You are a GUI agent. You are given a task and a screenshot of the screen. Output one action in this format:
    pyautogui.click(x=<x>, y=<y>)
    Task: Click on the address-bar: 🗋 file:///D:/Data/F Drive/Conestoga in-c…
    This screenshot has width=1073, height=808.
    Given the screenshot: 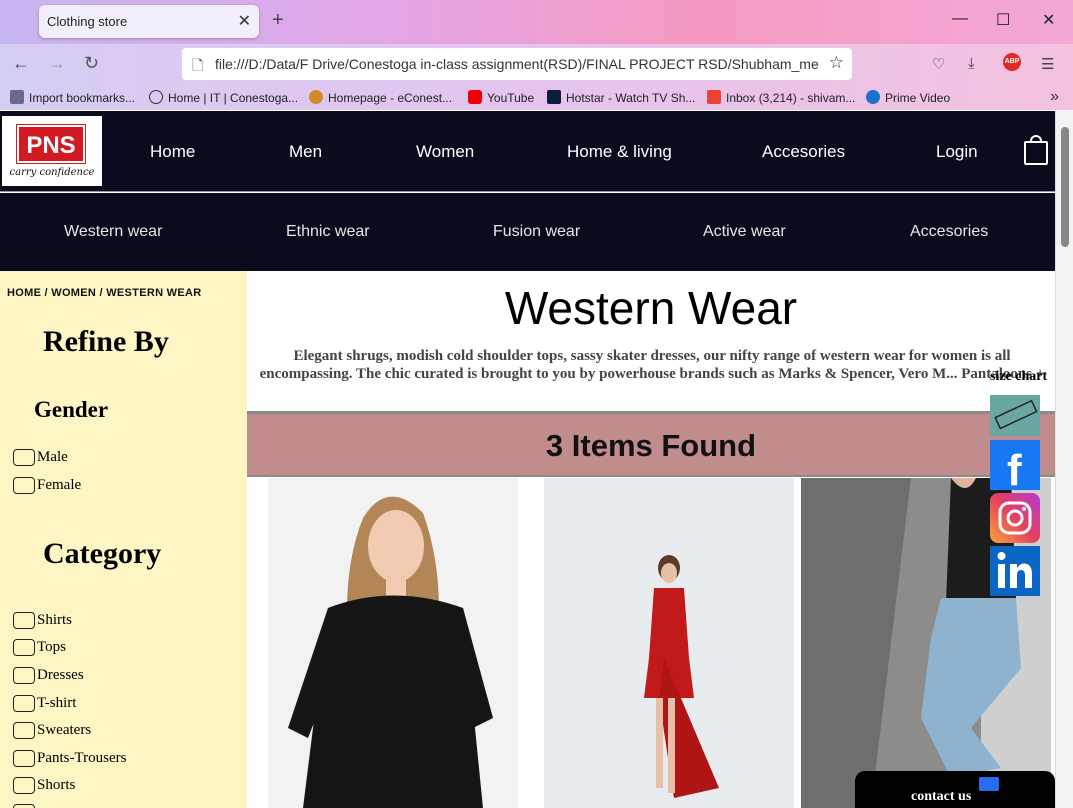 What is the action you would take?
    pyautogui.click(x=517, y=64)
    